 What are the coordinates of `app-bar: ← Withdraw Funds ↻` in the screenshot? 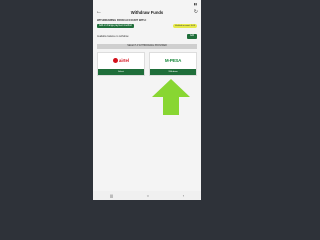 It's located at (147, 12).